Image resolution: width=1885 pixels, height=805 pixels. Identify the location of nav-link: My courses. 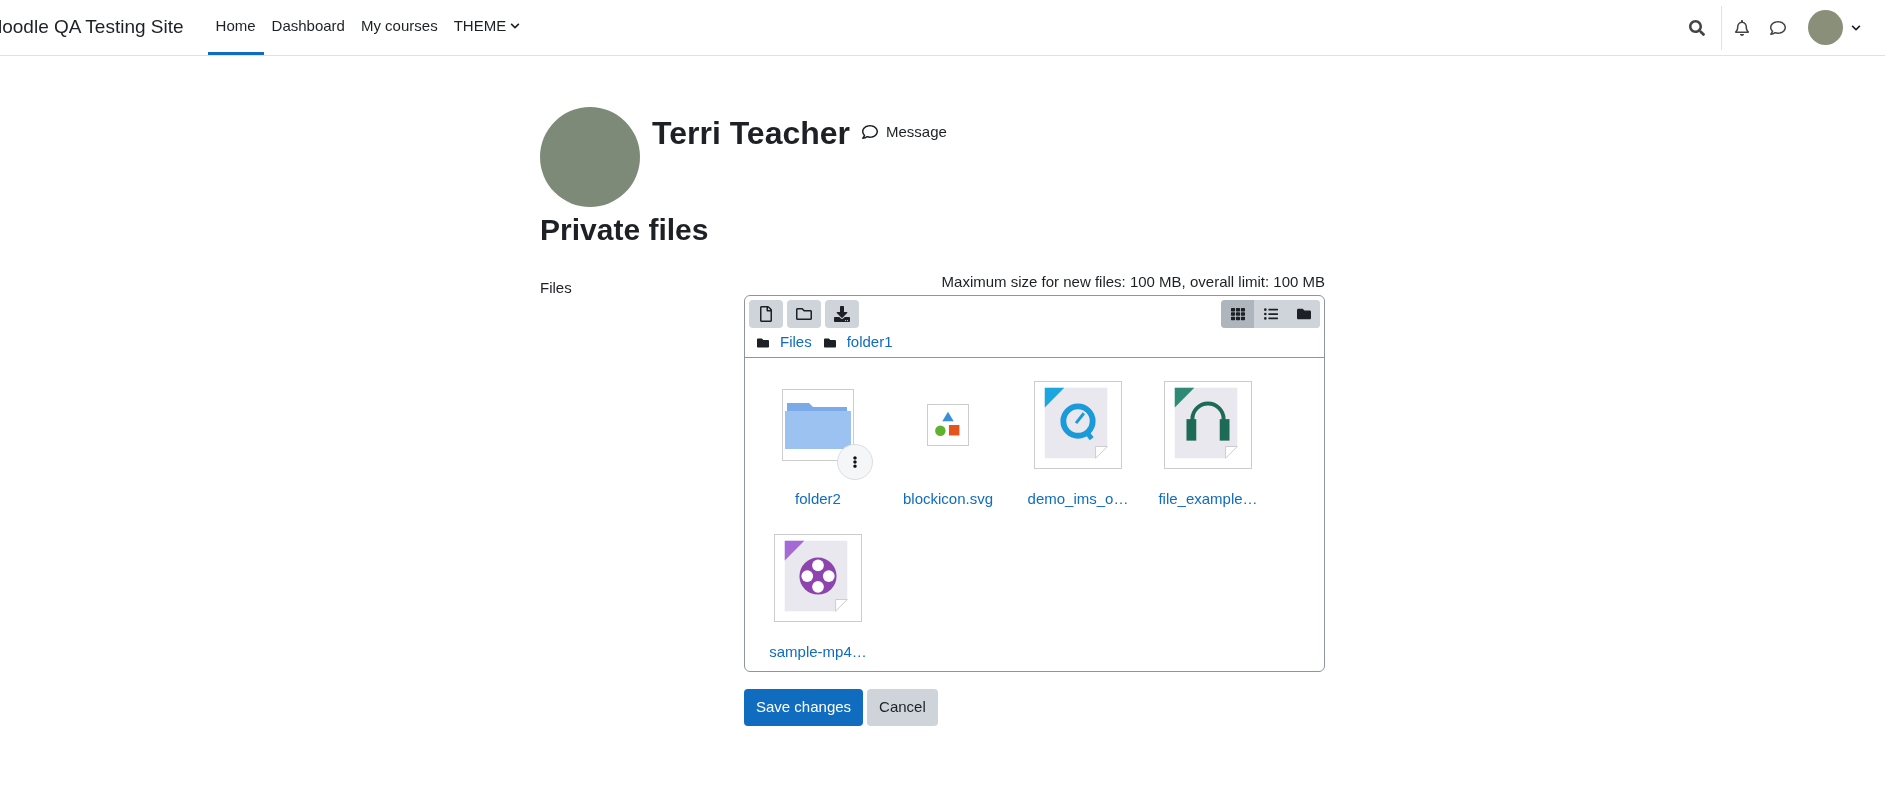
(399, 27).